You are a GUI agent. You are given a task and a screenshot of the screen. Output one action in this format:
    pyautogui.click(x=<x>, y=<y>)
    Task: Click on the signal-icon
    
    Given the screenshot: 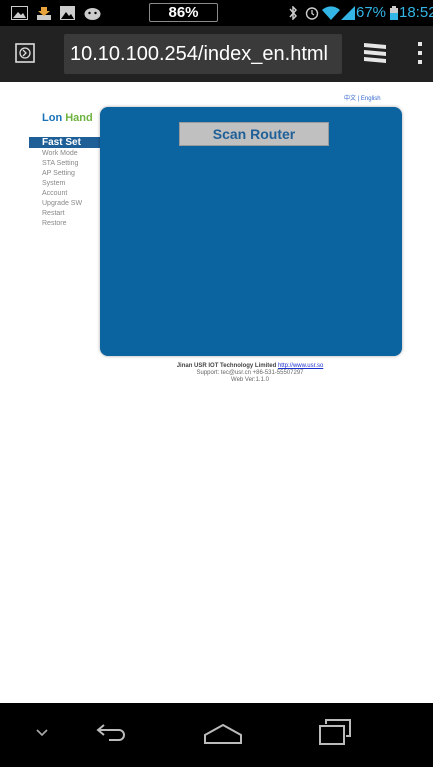 What is the action you would take?
    pyautogui.click(x=348, y=13)
    